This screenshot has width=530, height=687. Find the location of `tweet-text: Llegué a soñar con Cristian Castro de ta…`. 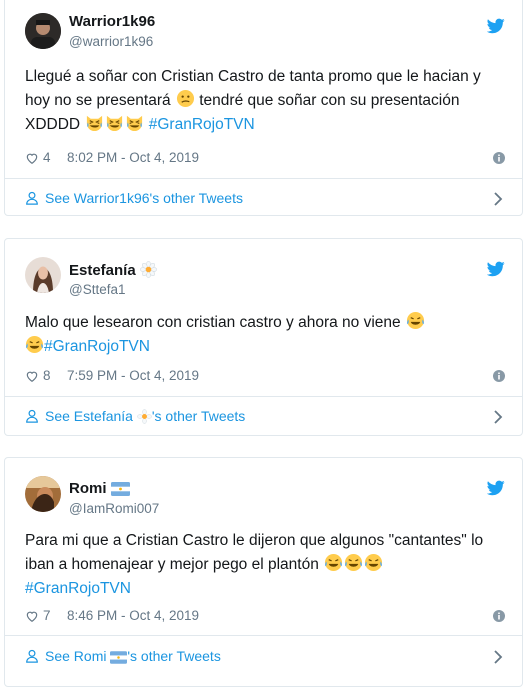

tweet-text: Llegué a soñar con Cristian Castro de ta… is located at coordinates (253, 100).